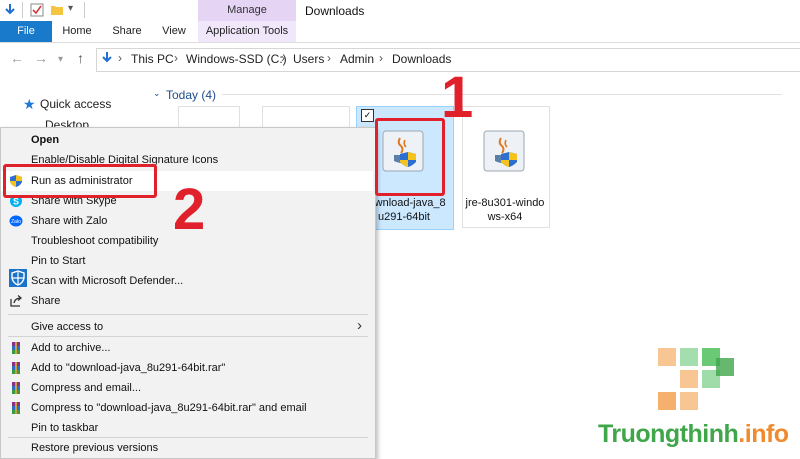 The image size is (800, 459). Describe the element at coordinates (16, 301) in the screenshot. I see `share-icon` at that location.